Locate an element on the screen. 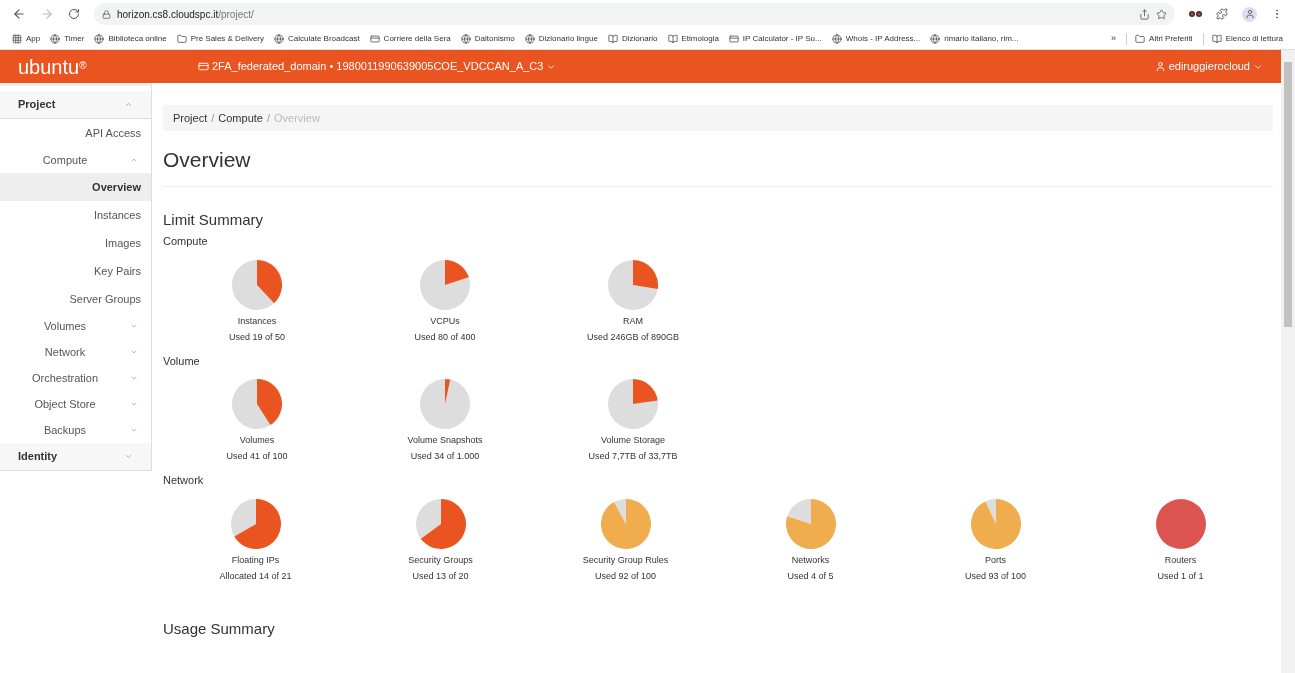  pie-label: Floating IPs is located at coordinates (255, 559).